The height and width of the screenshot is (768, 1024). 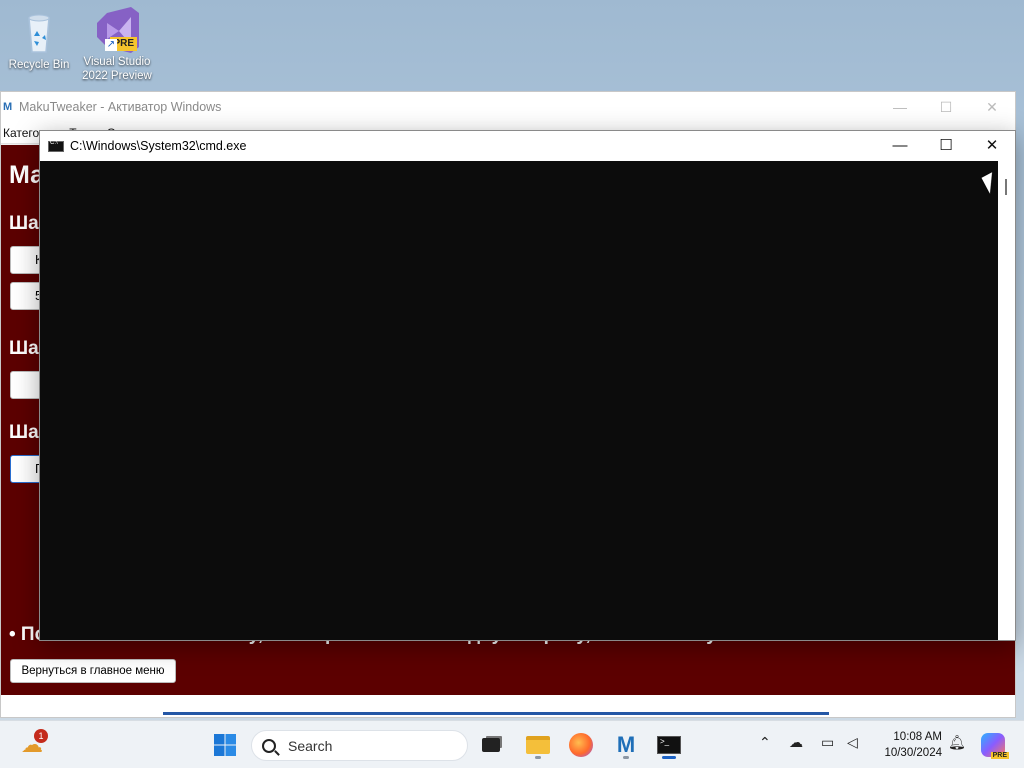 I want to click on taskbar-file-explorer, so click(x=538, y=745).